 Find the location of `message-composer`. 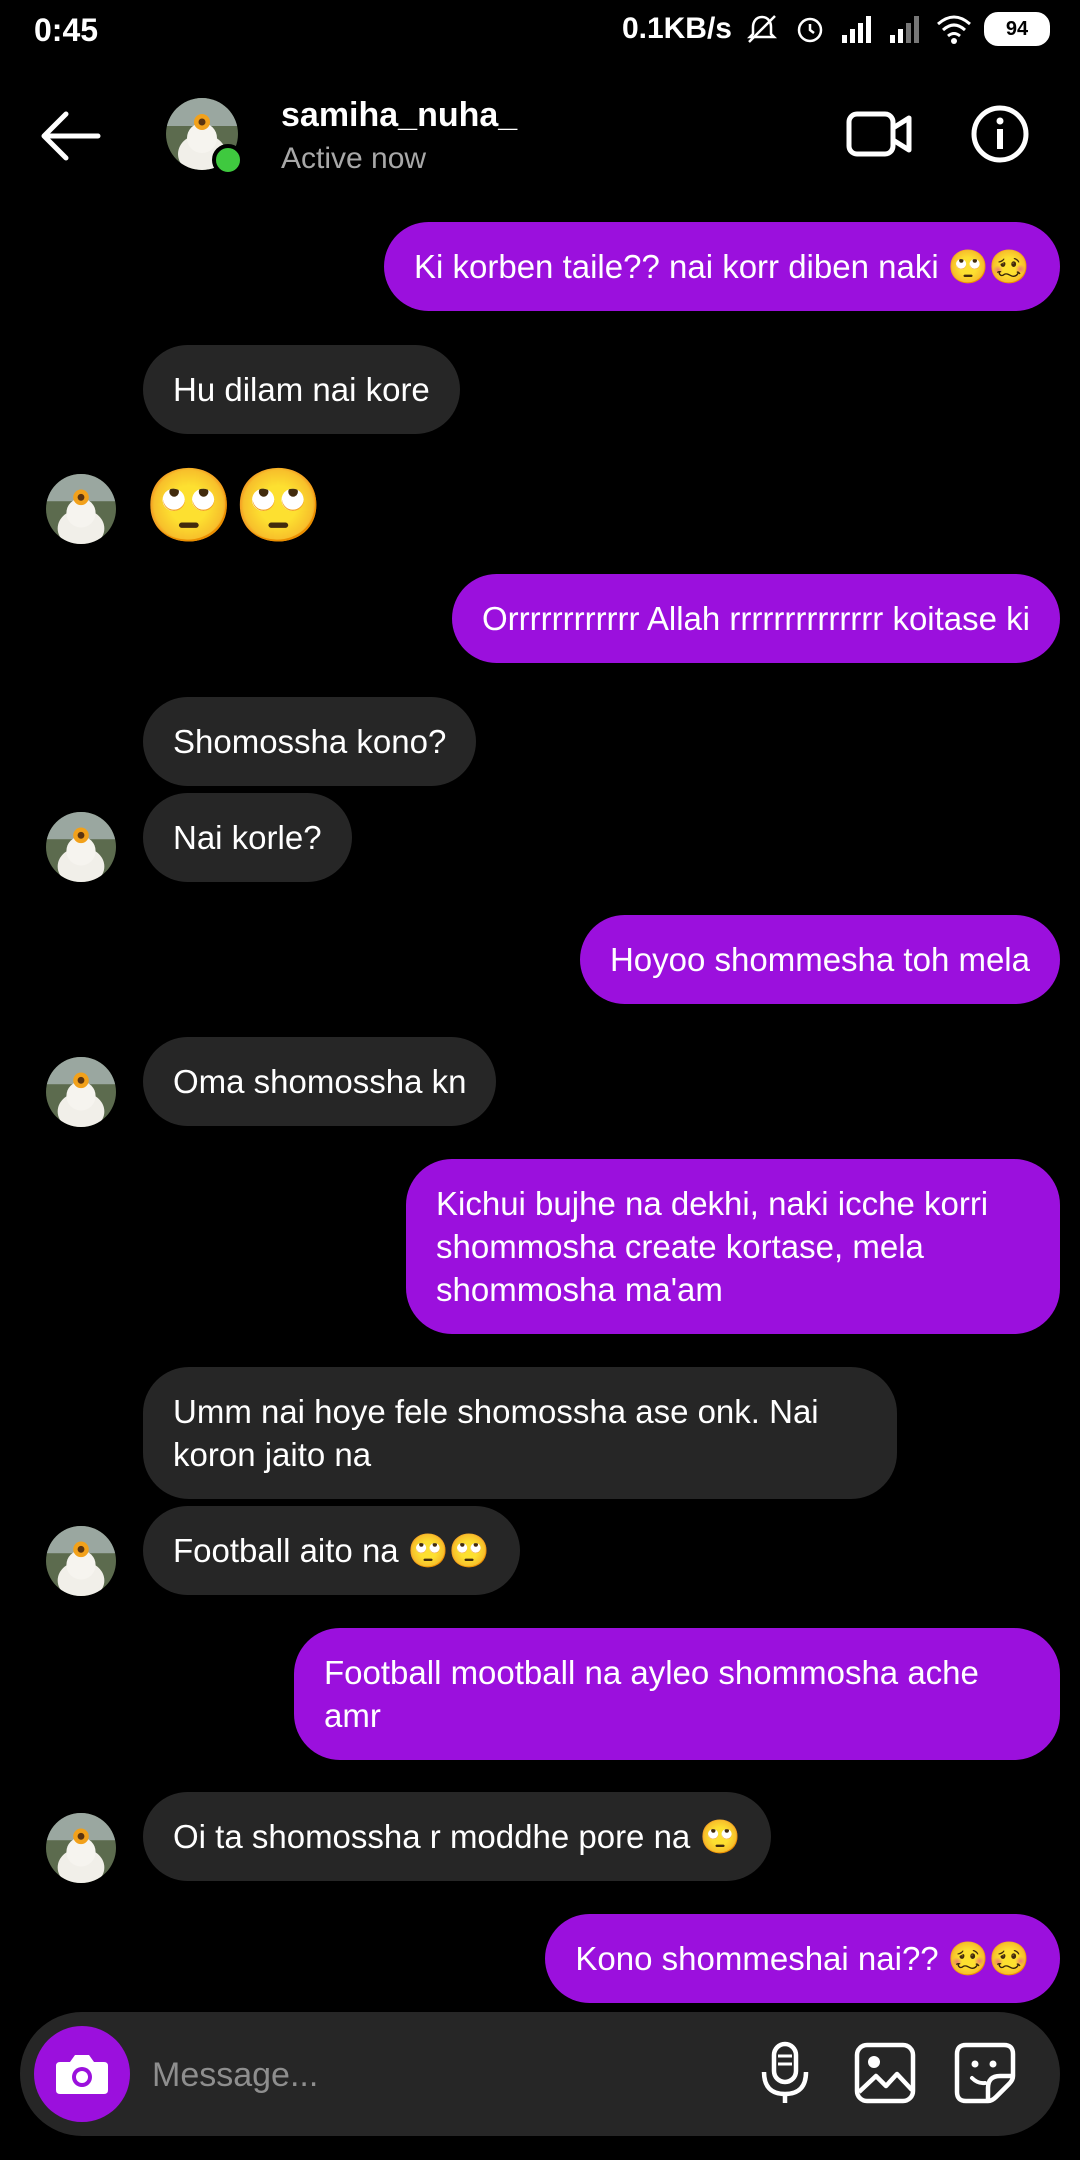

message-composer is located at coordinates (540, 2074).